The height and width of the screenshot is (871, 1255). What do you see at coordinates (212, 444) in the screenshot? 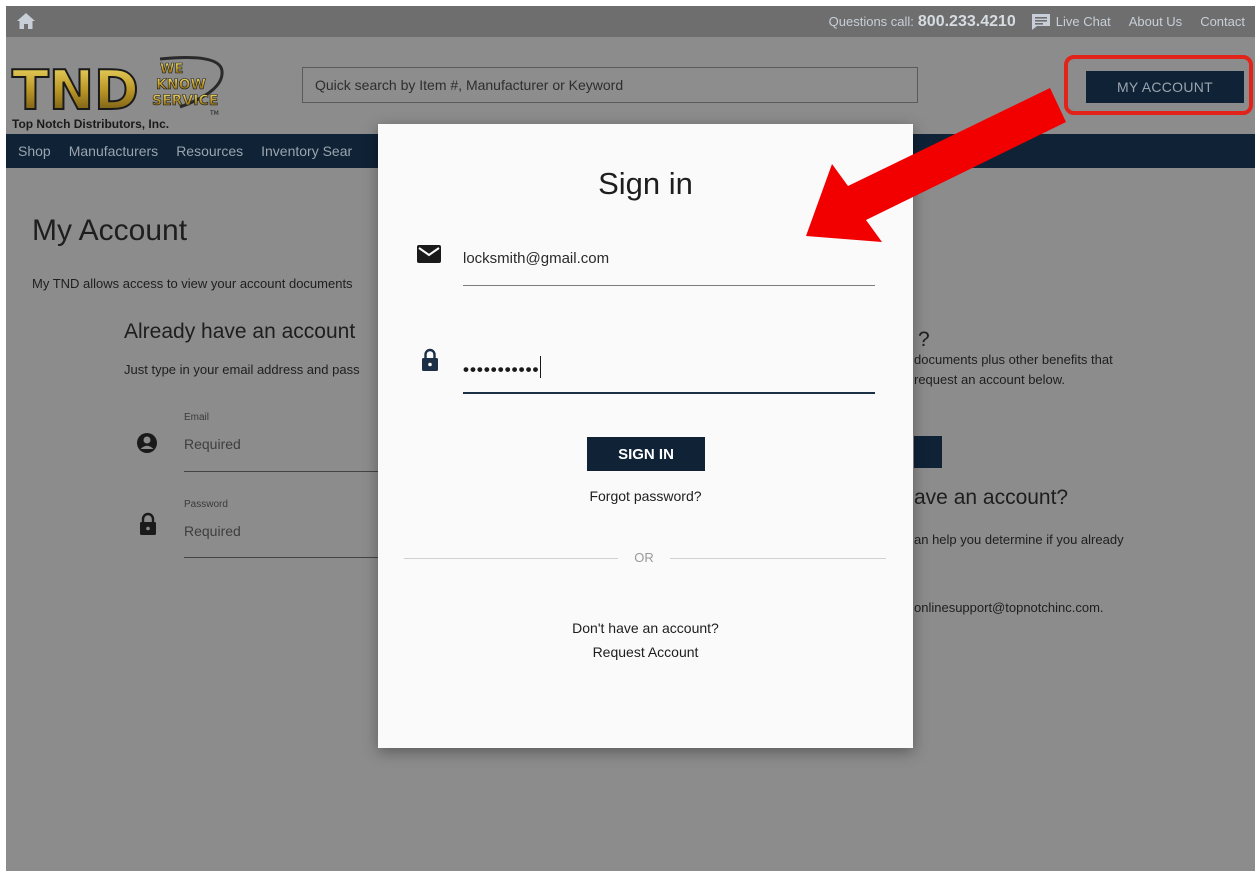
I see `email-field: Required` at bounding box center [212, 444].